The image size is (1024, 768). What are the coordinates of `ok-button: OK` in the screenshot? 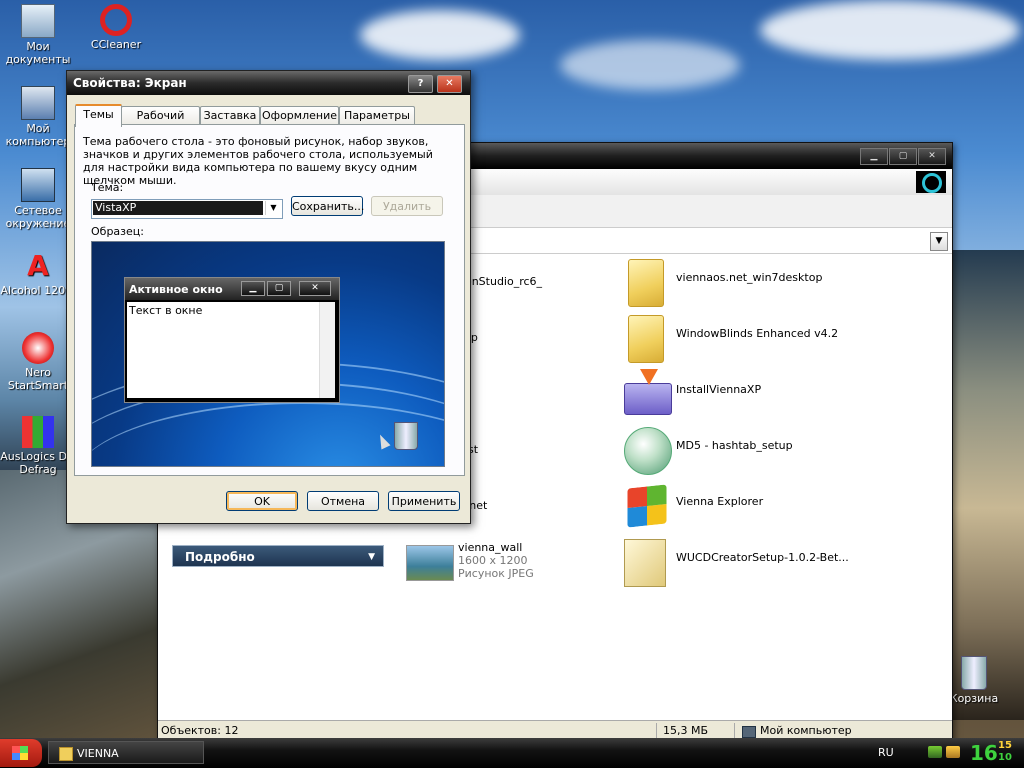 It's located at (262, 501).